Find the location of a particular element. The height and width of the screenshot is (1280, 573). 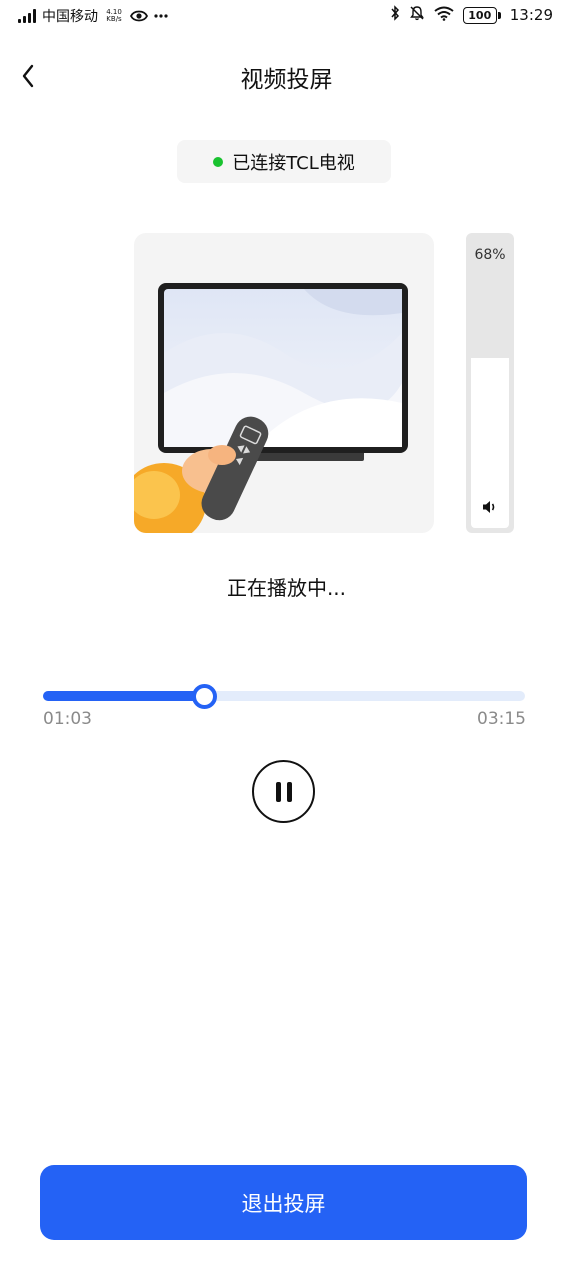

network-speed-unit: KB/s is located at coordinates (114, 19).